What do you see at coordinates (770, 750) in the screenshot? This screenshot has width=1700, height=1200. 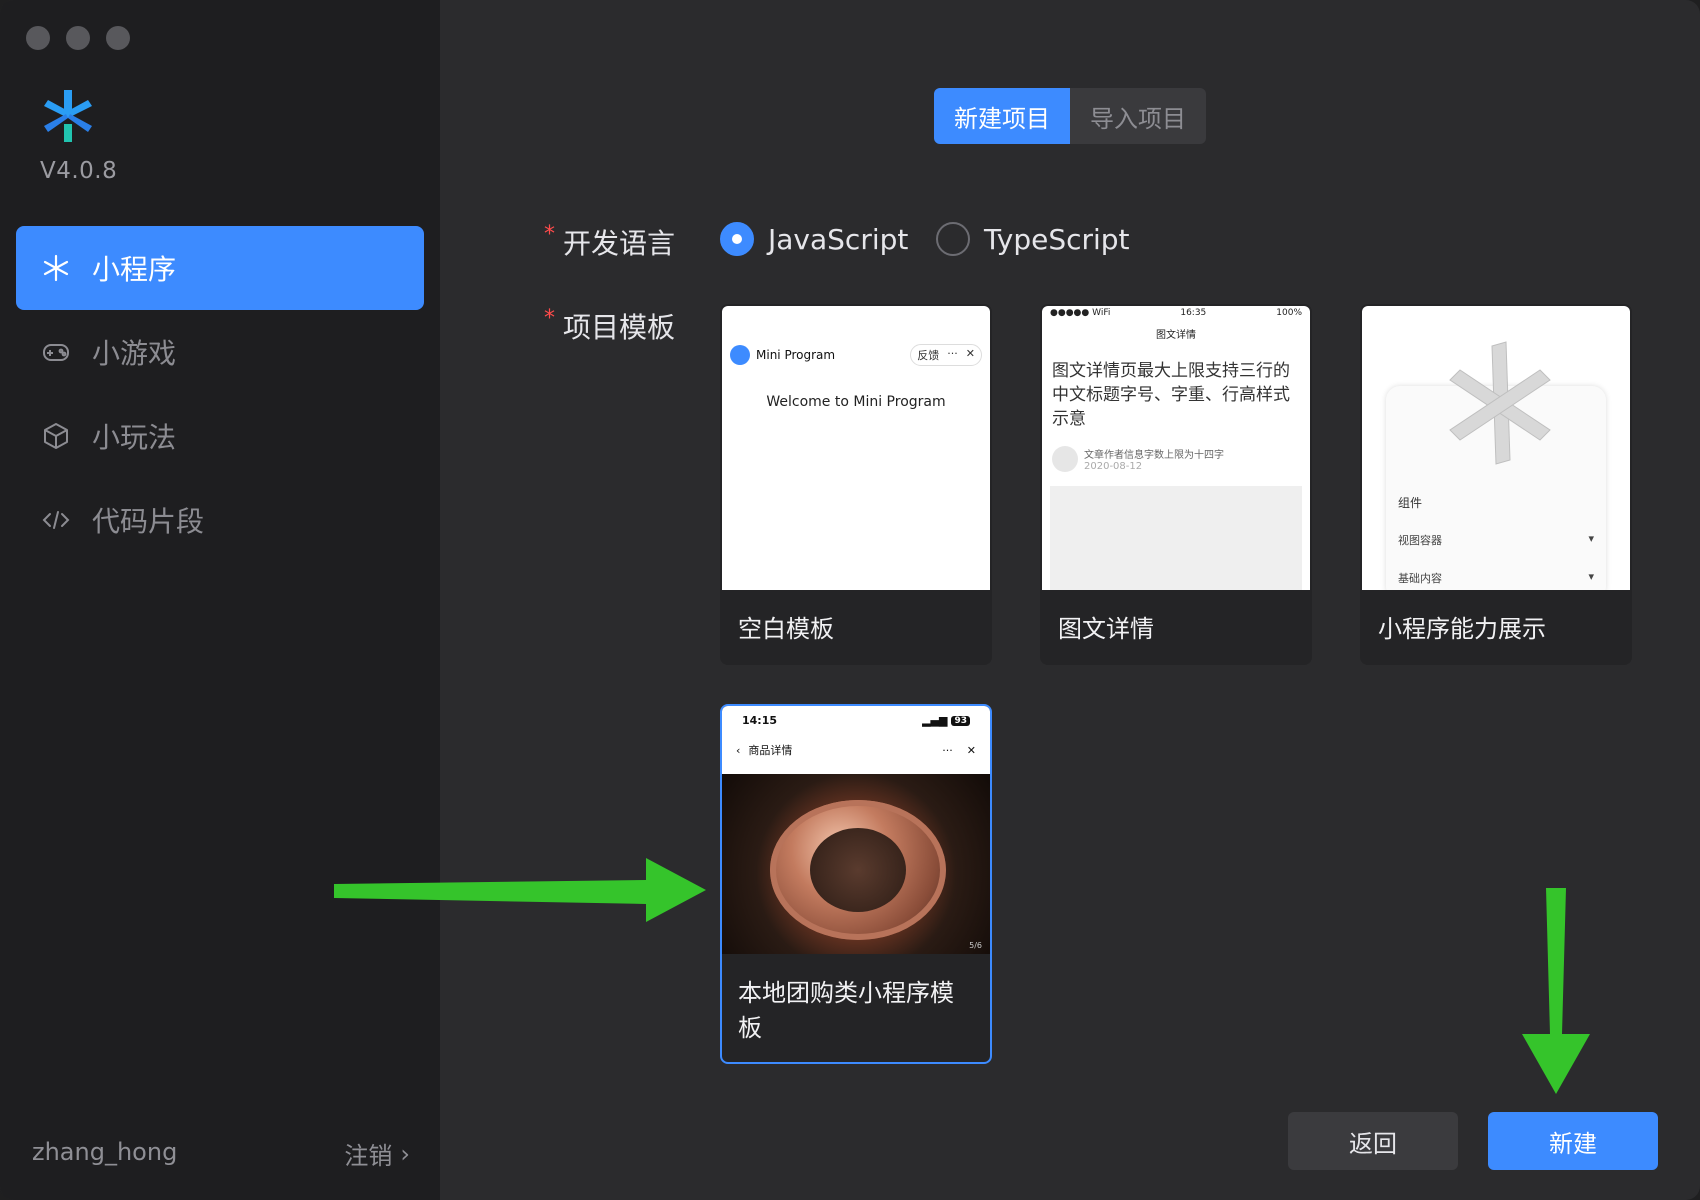 I see `thumb-nav-title: 商品详情` at bounding box center [770, 750].